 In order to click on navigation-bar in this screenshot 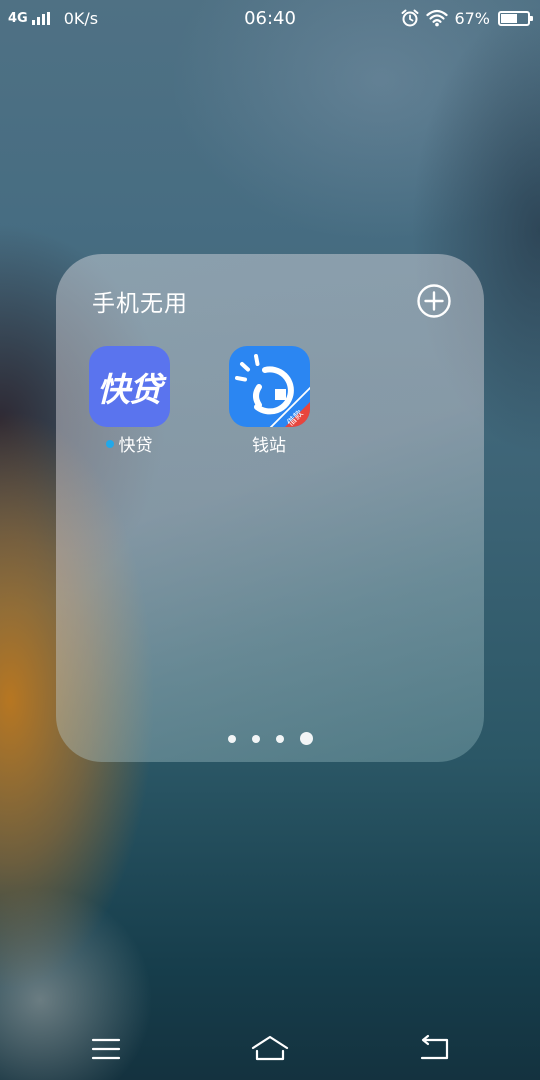, I will do `click(270, 1050)`.